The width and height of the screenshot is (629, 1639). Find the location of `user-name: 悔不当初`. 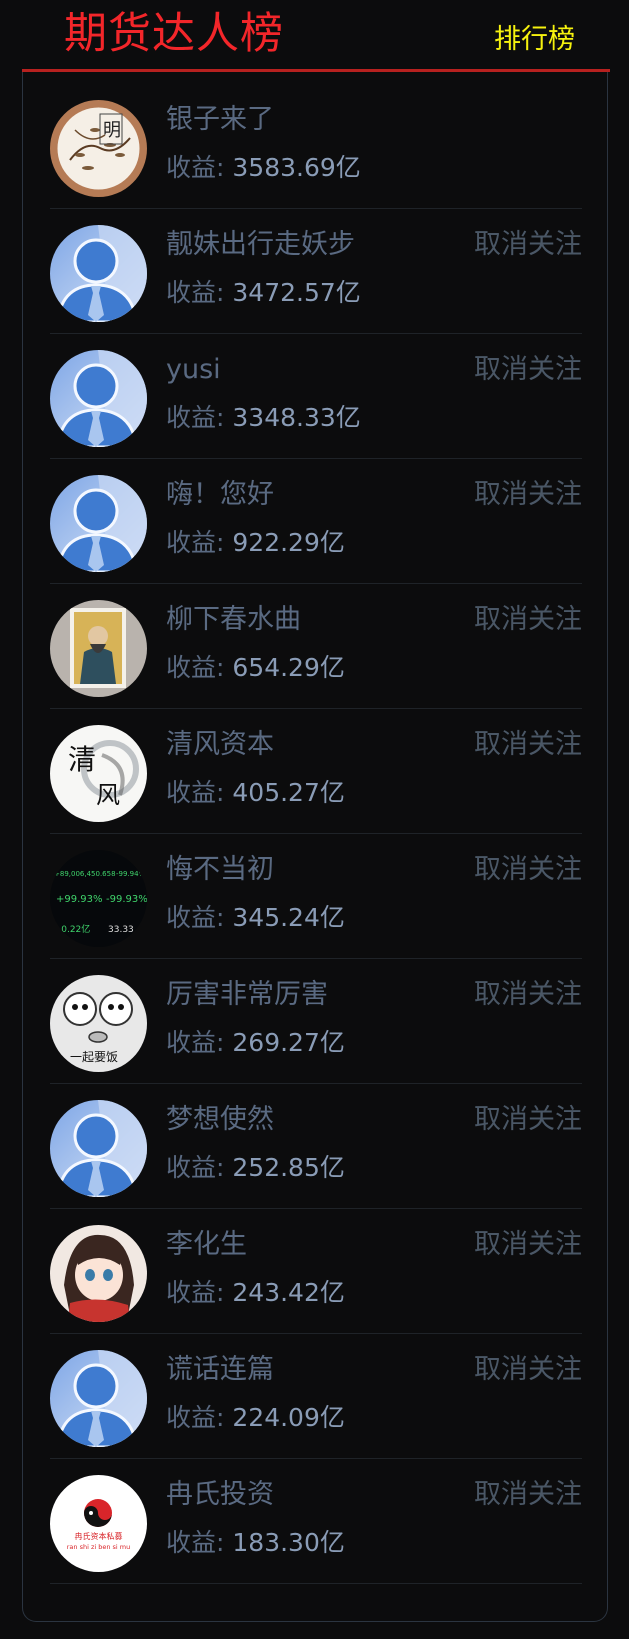

user-name: 悔不当初 is located at coordinates (220, 870).